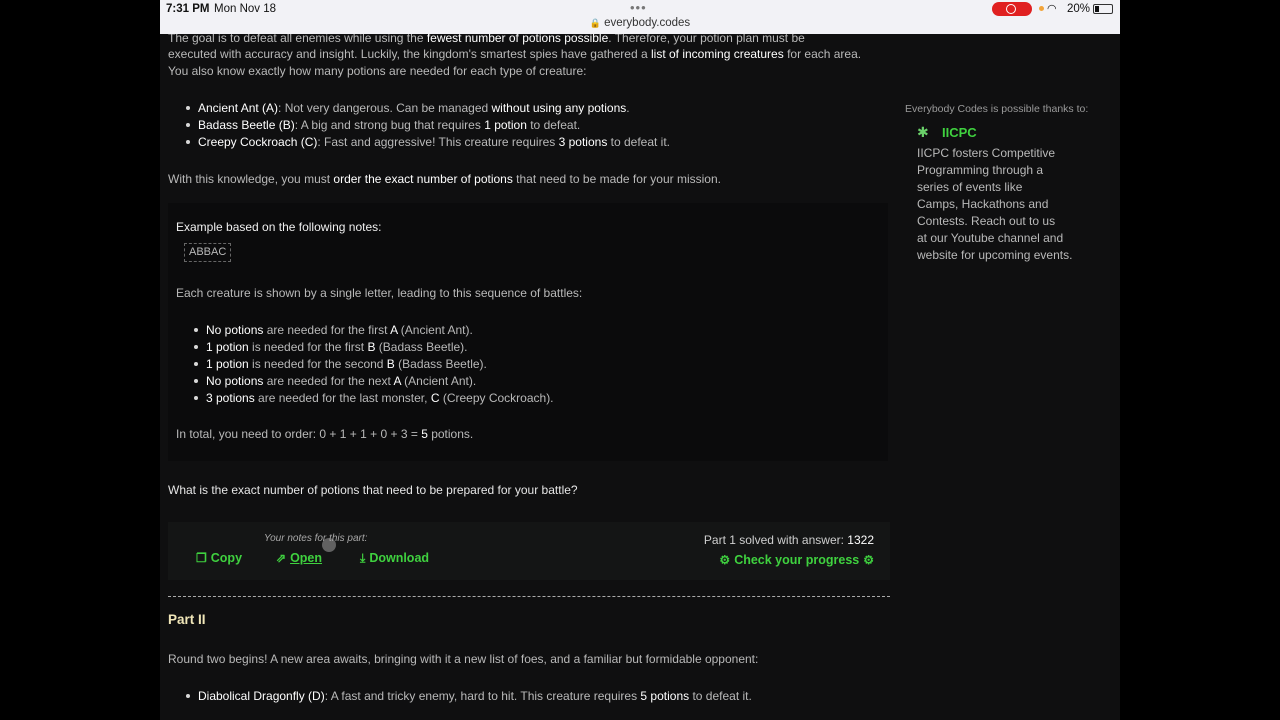  I want to click on open-button: ⇗ Open, so click(299, 558).